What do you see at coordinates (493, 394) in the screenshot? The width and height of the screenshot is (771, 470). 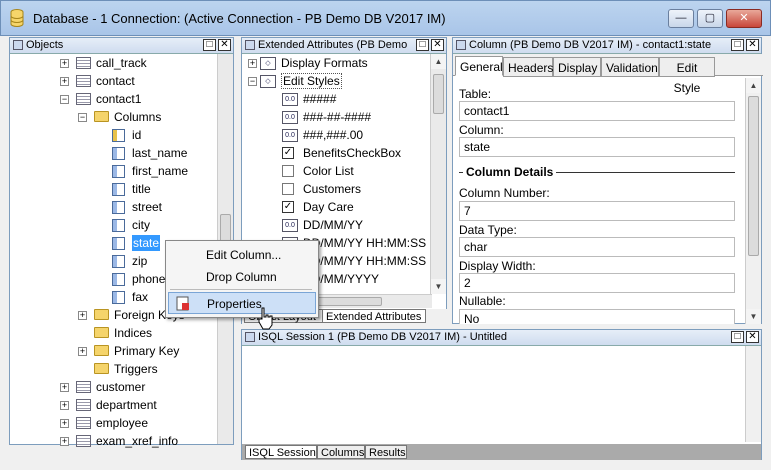 I see `isql-editor` at bounding box center [493, 394].